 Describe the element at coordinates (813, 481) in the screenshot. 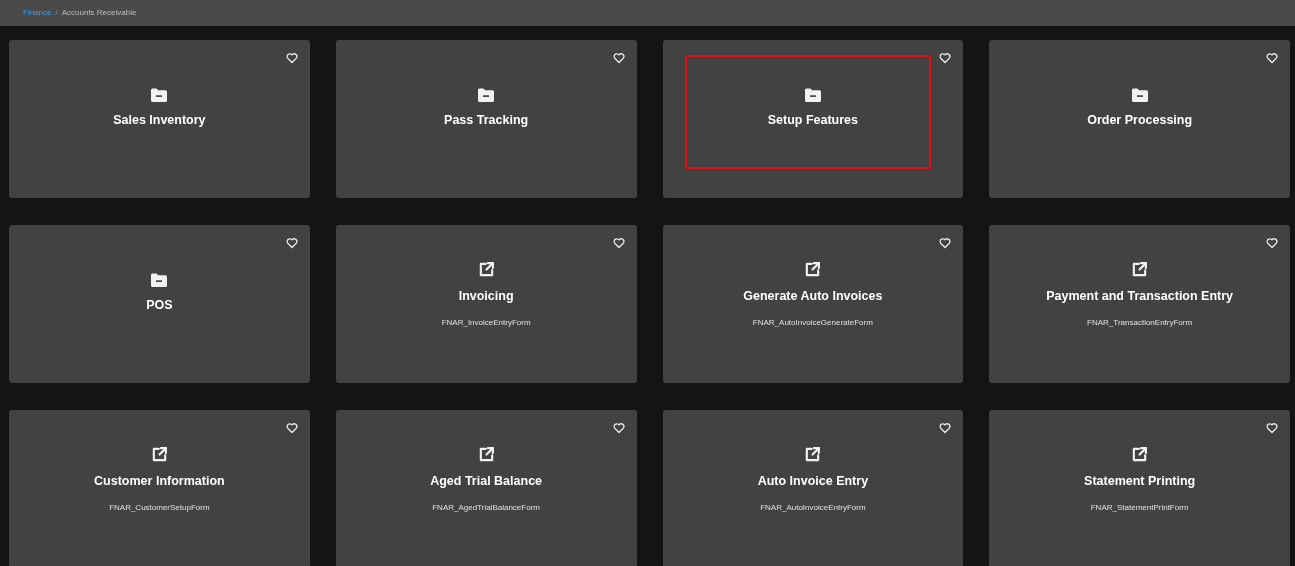

I see `card-title: Auto Invoice Entry` at that location.